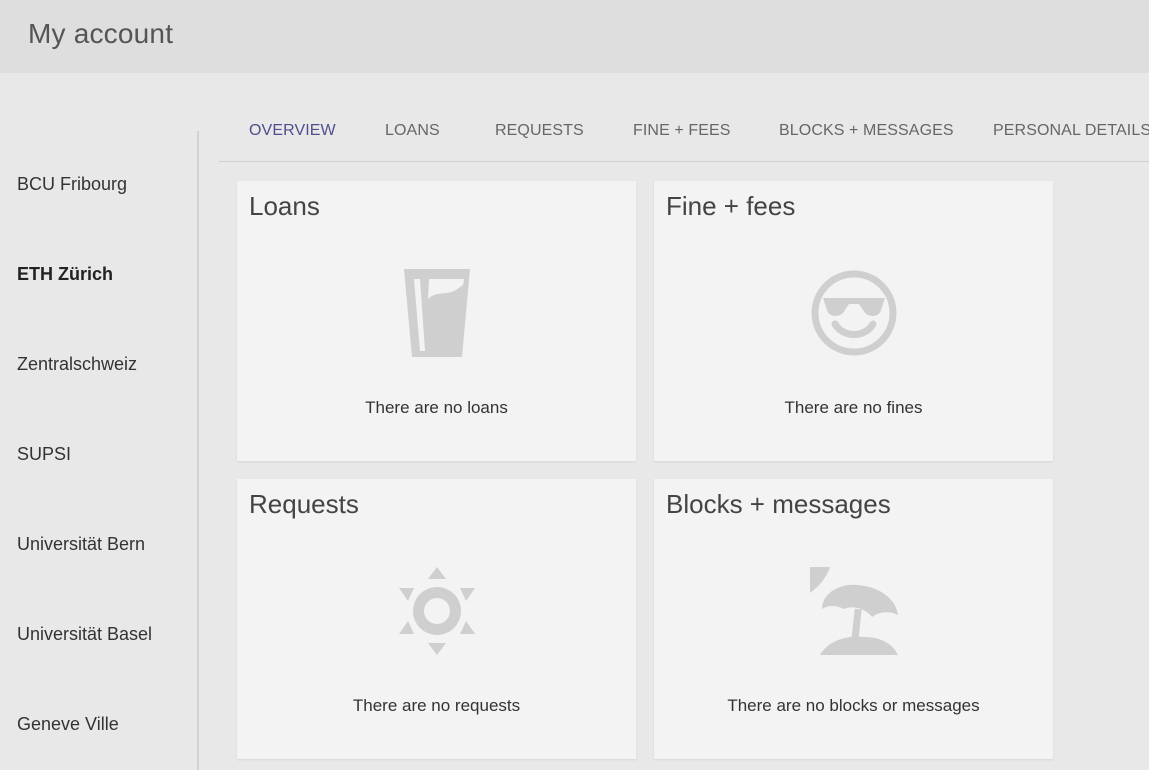  I want to click on sidebar-item-universitat-bern: Universität Bern, so click(81, 544).